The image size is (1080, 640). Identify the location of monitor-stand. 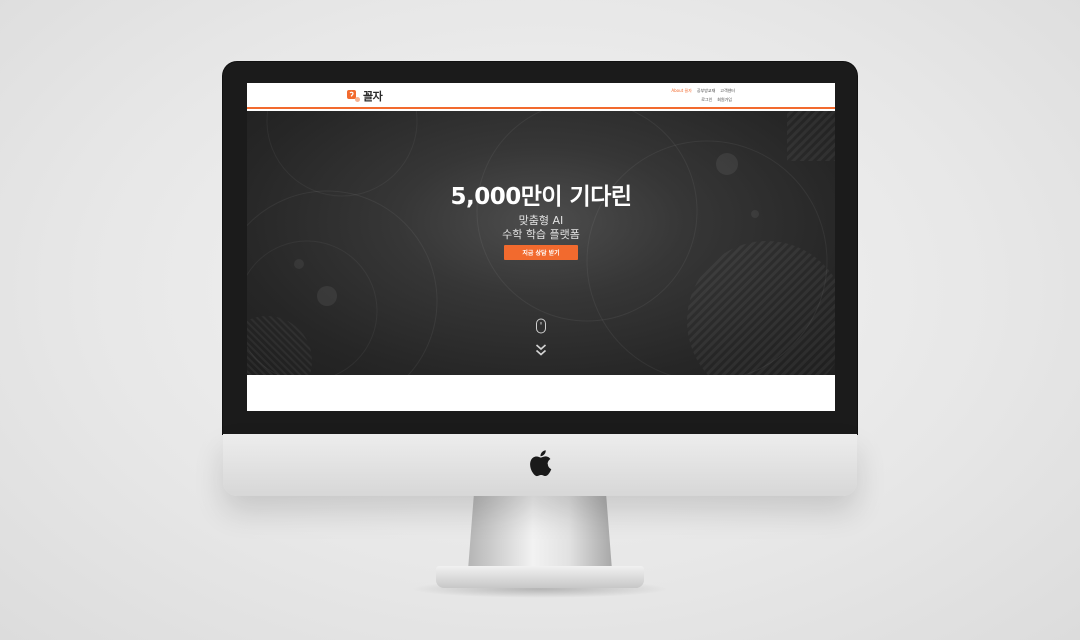
(540, 533).